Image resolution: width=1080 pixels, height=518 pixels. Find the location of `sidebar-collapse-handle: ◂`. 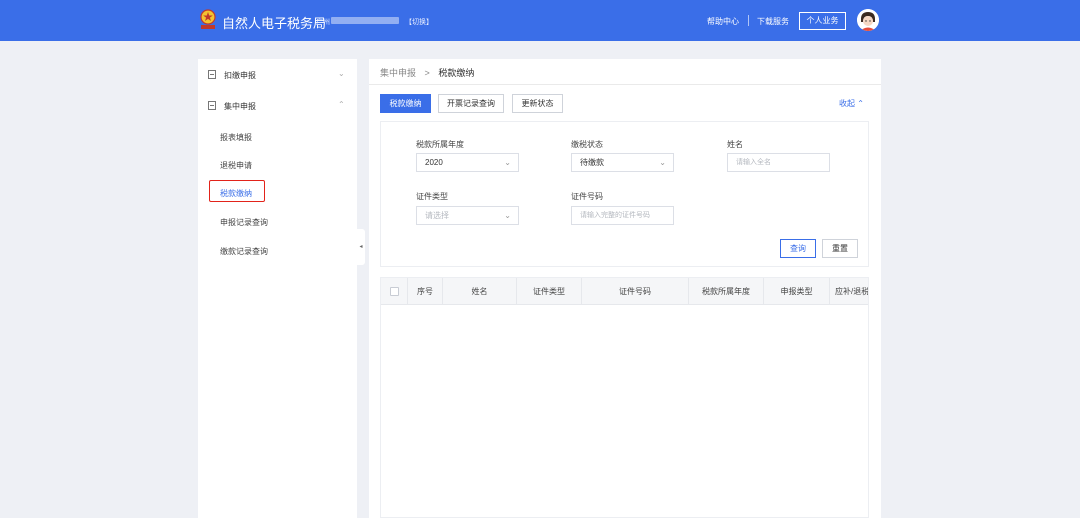

sidebar-collapse-handle: ◂ is located at coordinates (361, 247).